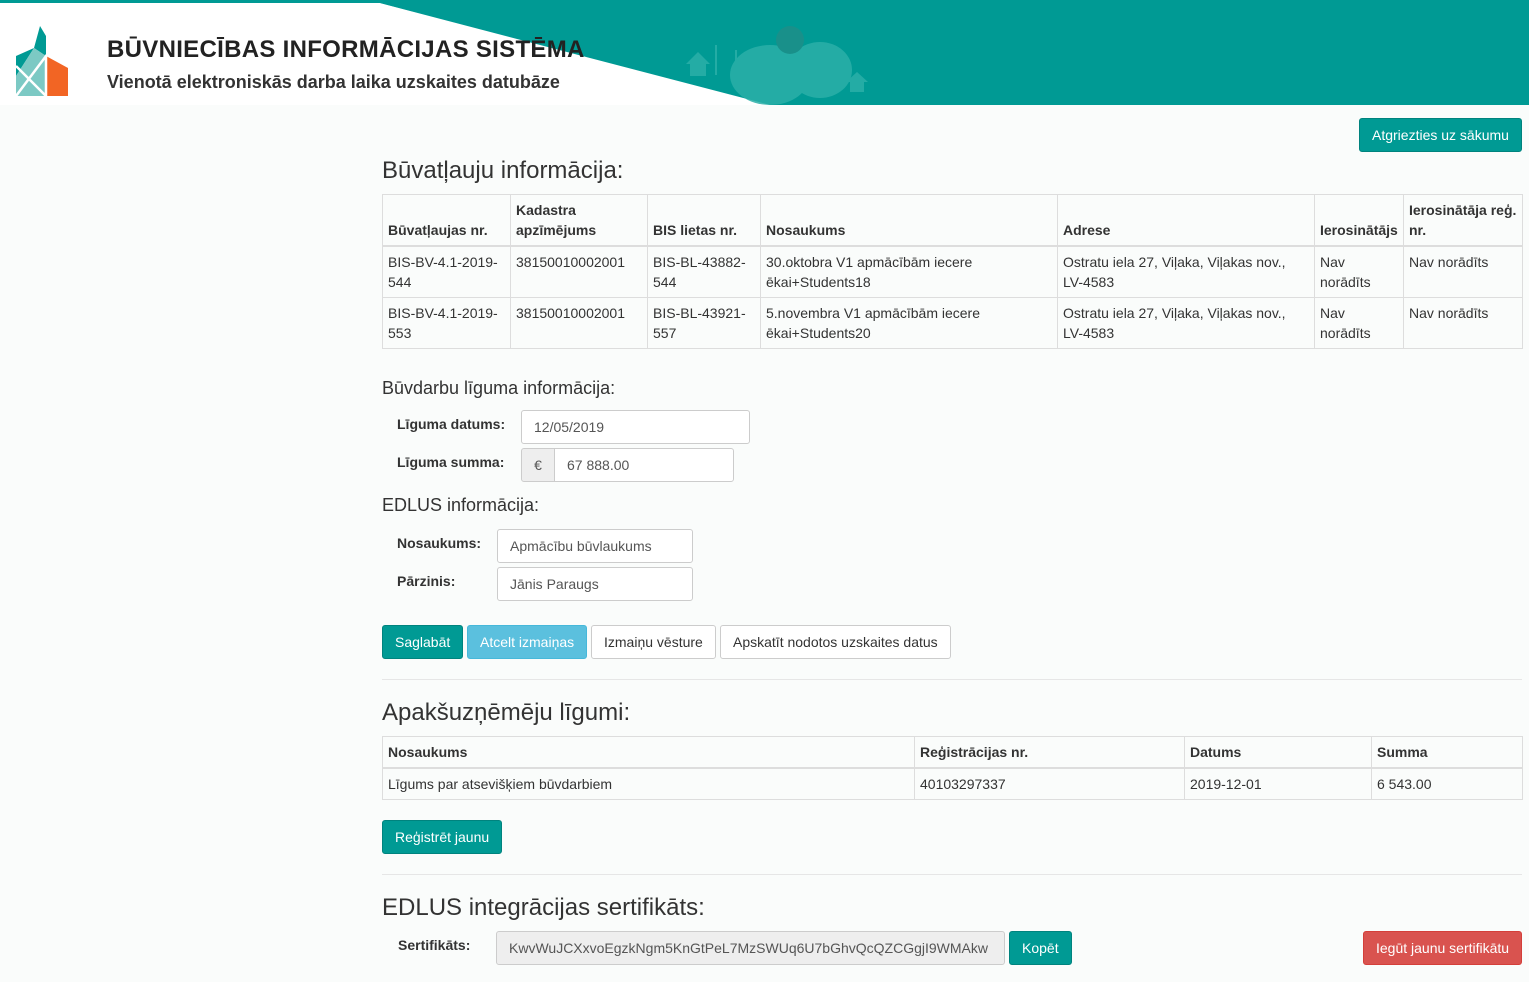 This screenshot has height=982, width=1529. What do you see at coordinates (635, 427) in the screenshot?
I see `contract-date-input: 12/05/2019` at bounding box center [635, 427].